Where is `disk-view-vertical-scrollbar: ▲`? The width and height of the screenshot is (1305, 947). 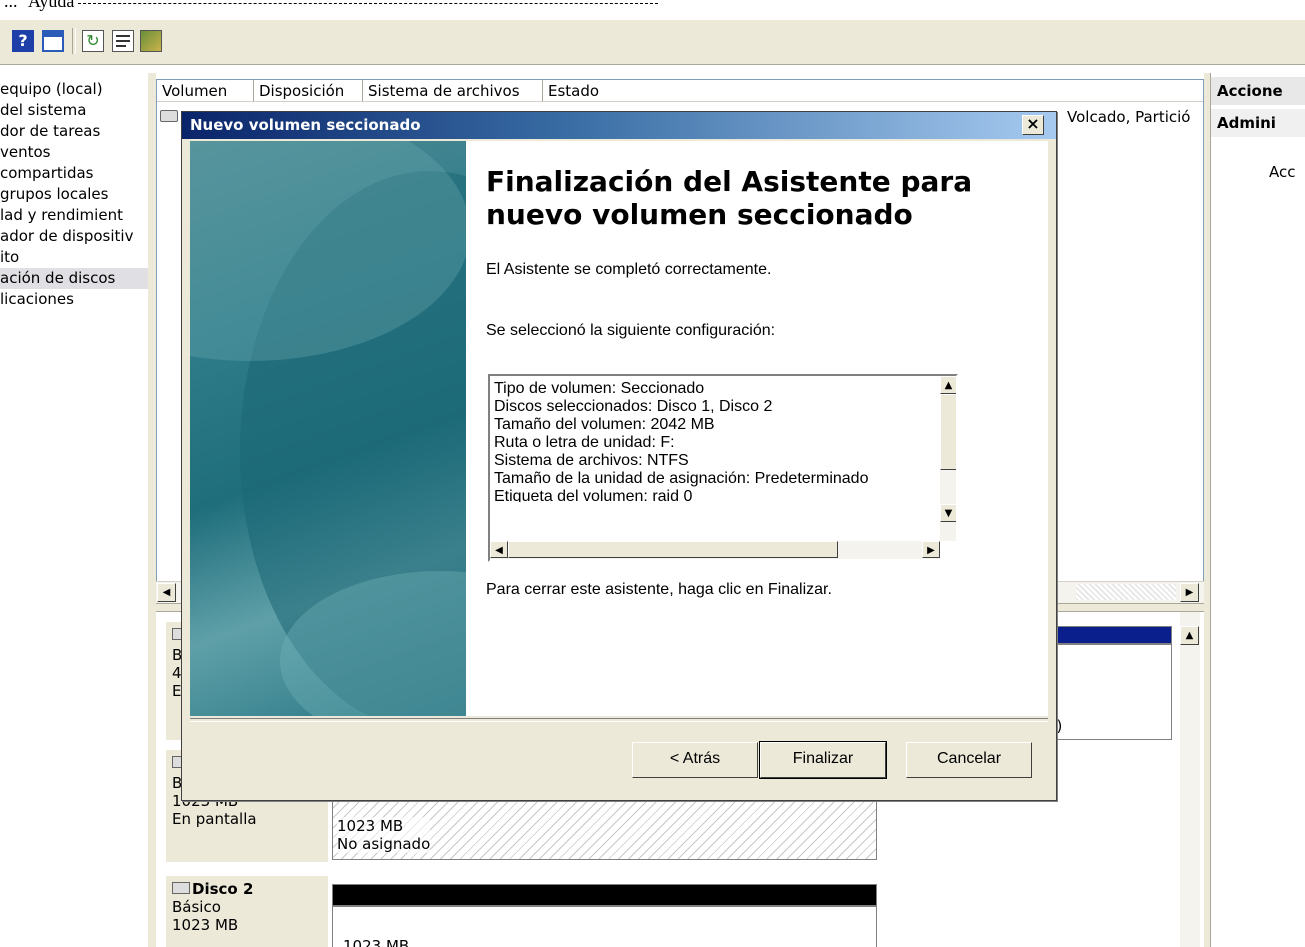
disk-view-vertical-scrollbar: ▲ is located at coordinates (1190, 779).